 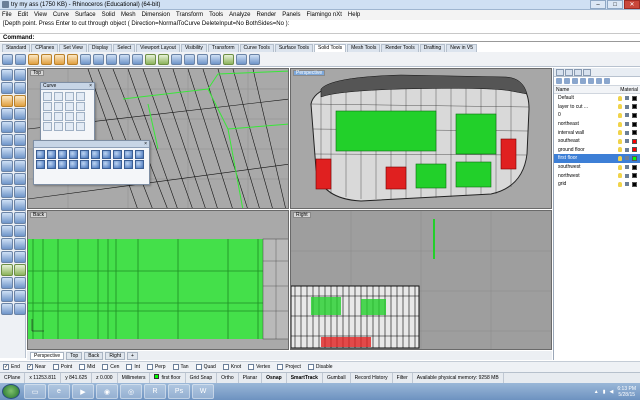 What do you see at coordinates (69, 106) in the screenshot?
I see `arc-tool-icon` at bounding box center [69, 106].